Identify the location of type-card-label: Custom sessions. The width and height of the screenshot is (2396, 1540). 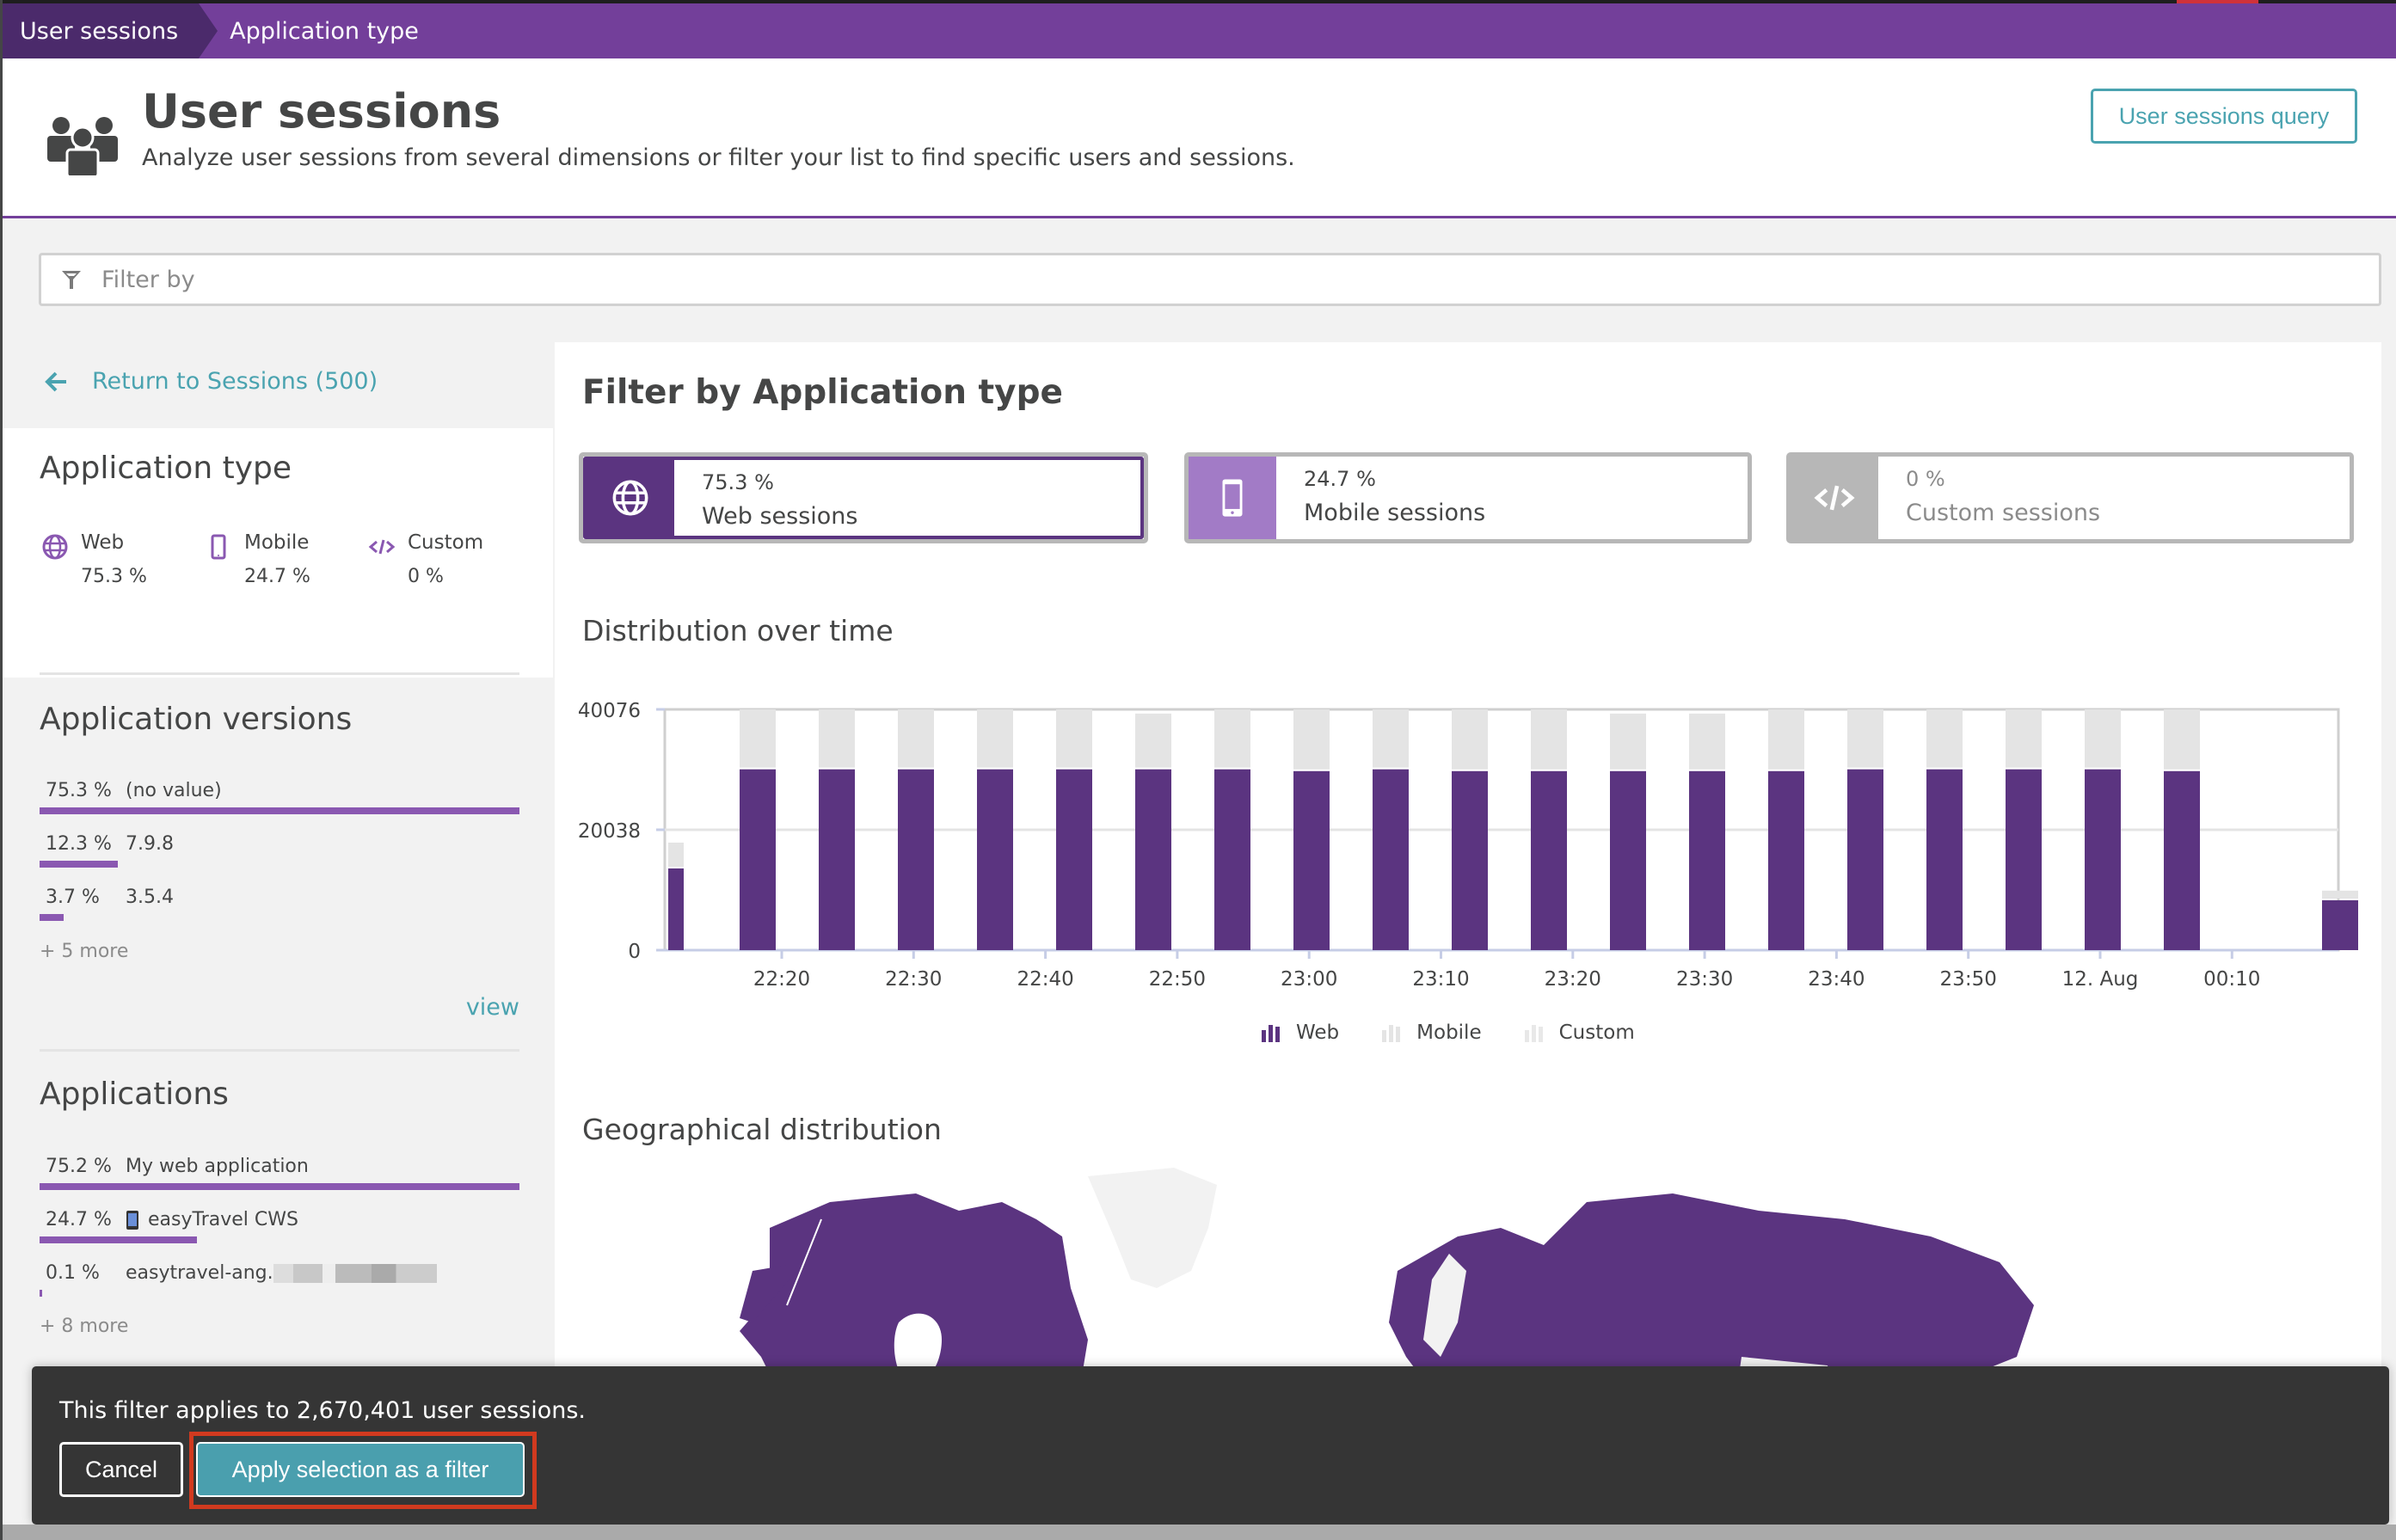
(2003, 513).